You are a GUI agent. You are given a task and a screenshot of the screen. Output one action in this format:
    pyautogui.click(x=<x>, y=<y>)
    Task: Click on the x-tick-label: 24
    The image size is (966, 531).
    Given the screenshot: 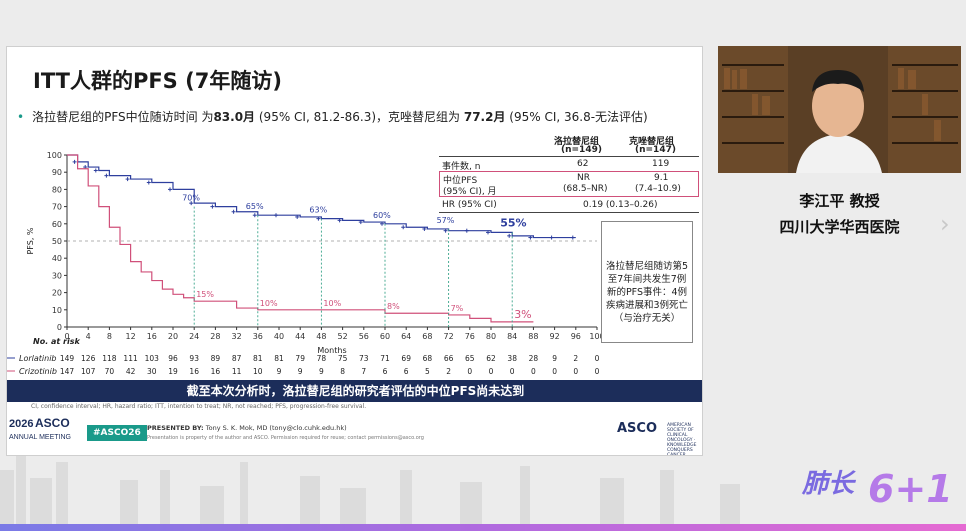 What is the action you would take?
    pyautogui.click(x=194, y=336)
    